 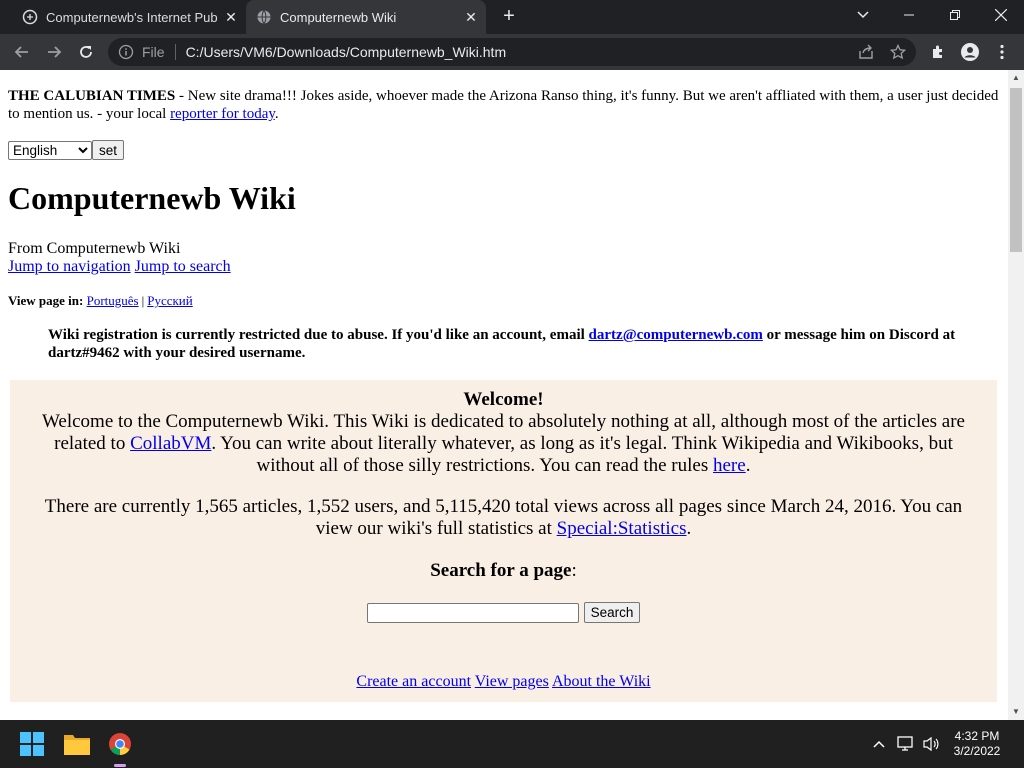 What do you see at coordinates (501, 570) in the screenshot?
I see `search-heading-text: Search for a page` at bounding box center [501, 570].